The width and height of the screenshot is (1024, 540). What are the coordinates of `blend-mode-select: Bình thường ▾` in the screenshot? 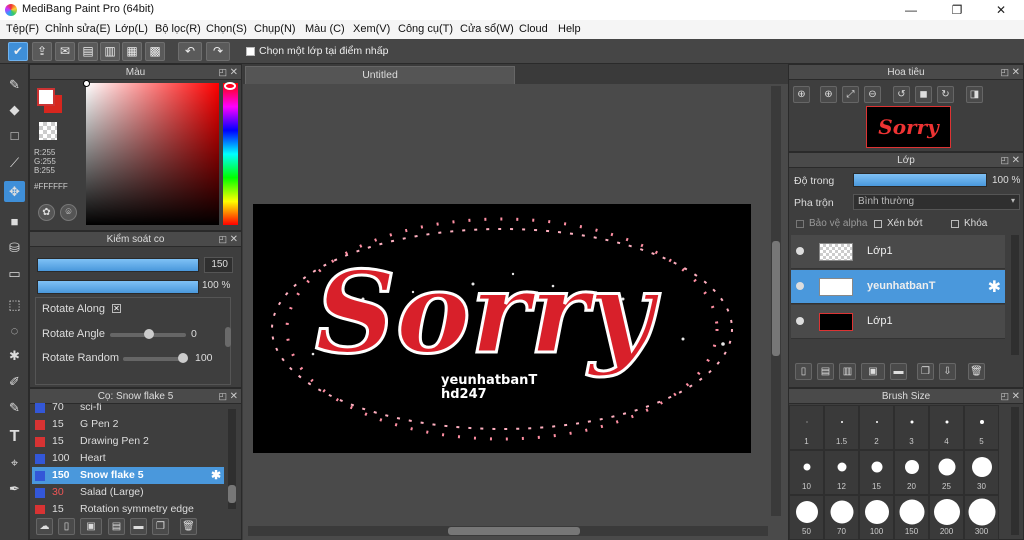 It's located at (936, 202).